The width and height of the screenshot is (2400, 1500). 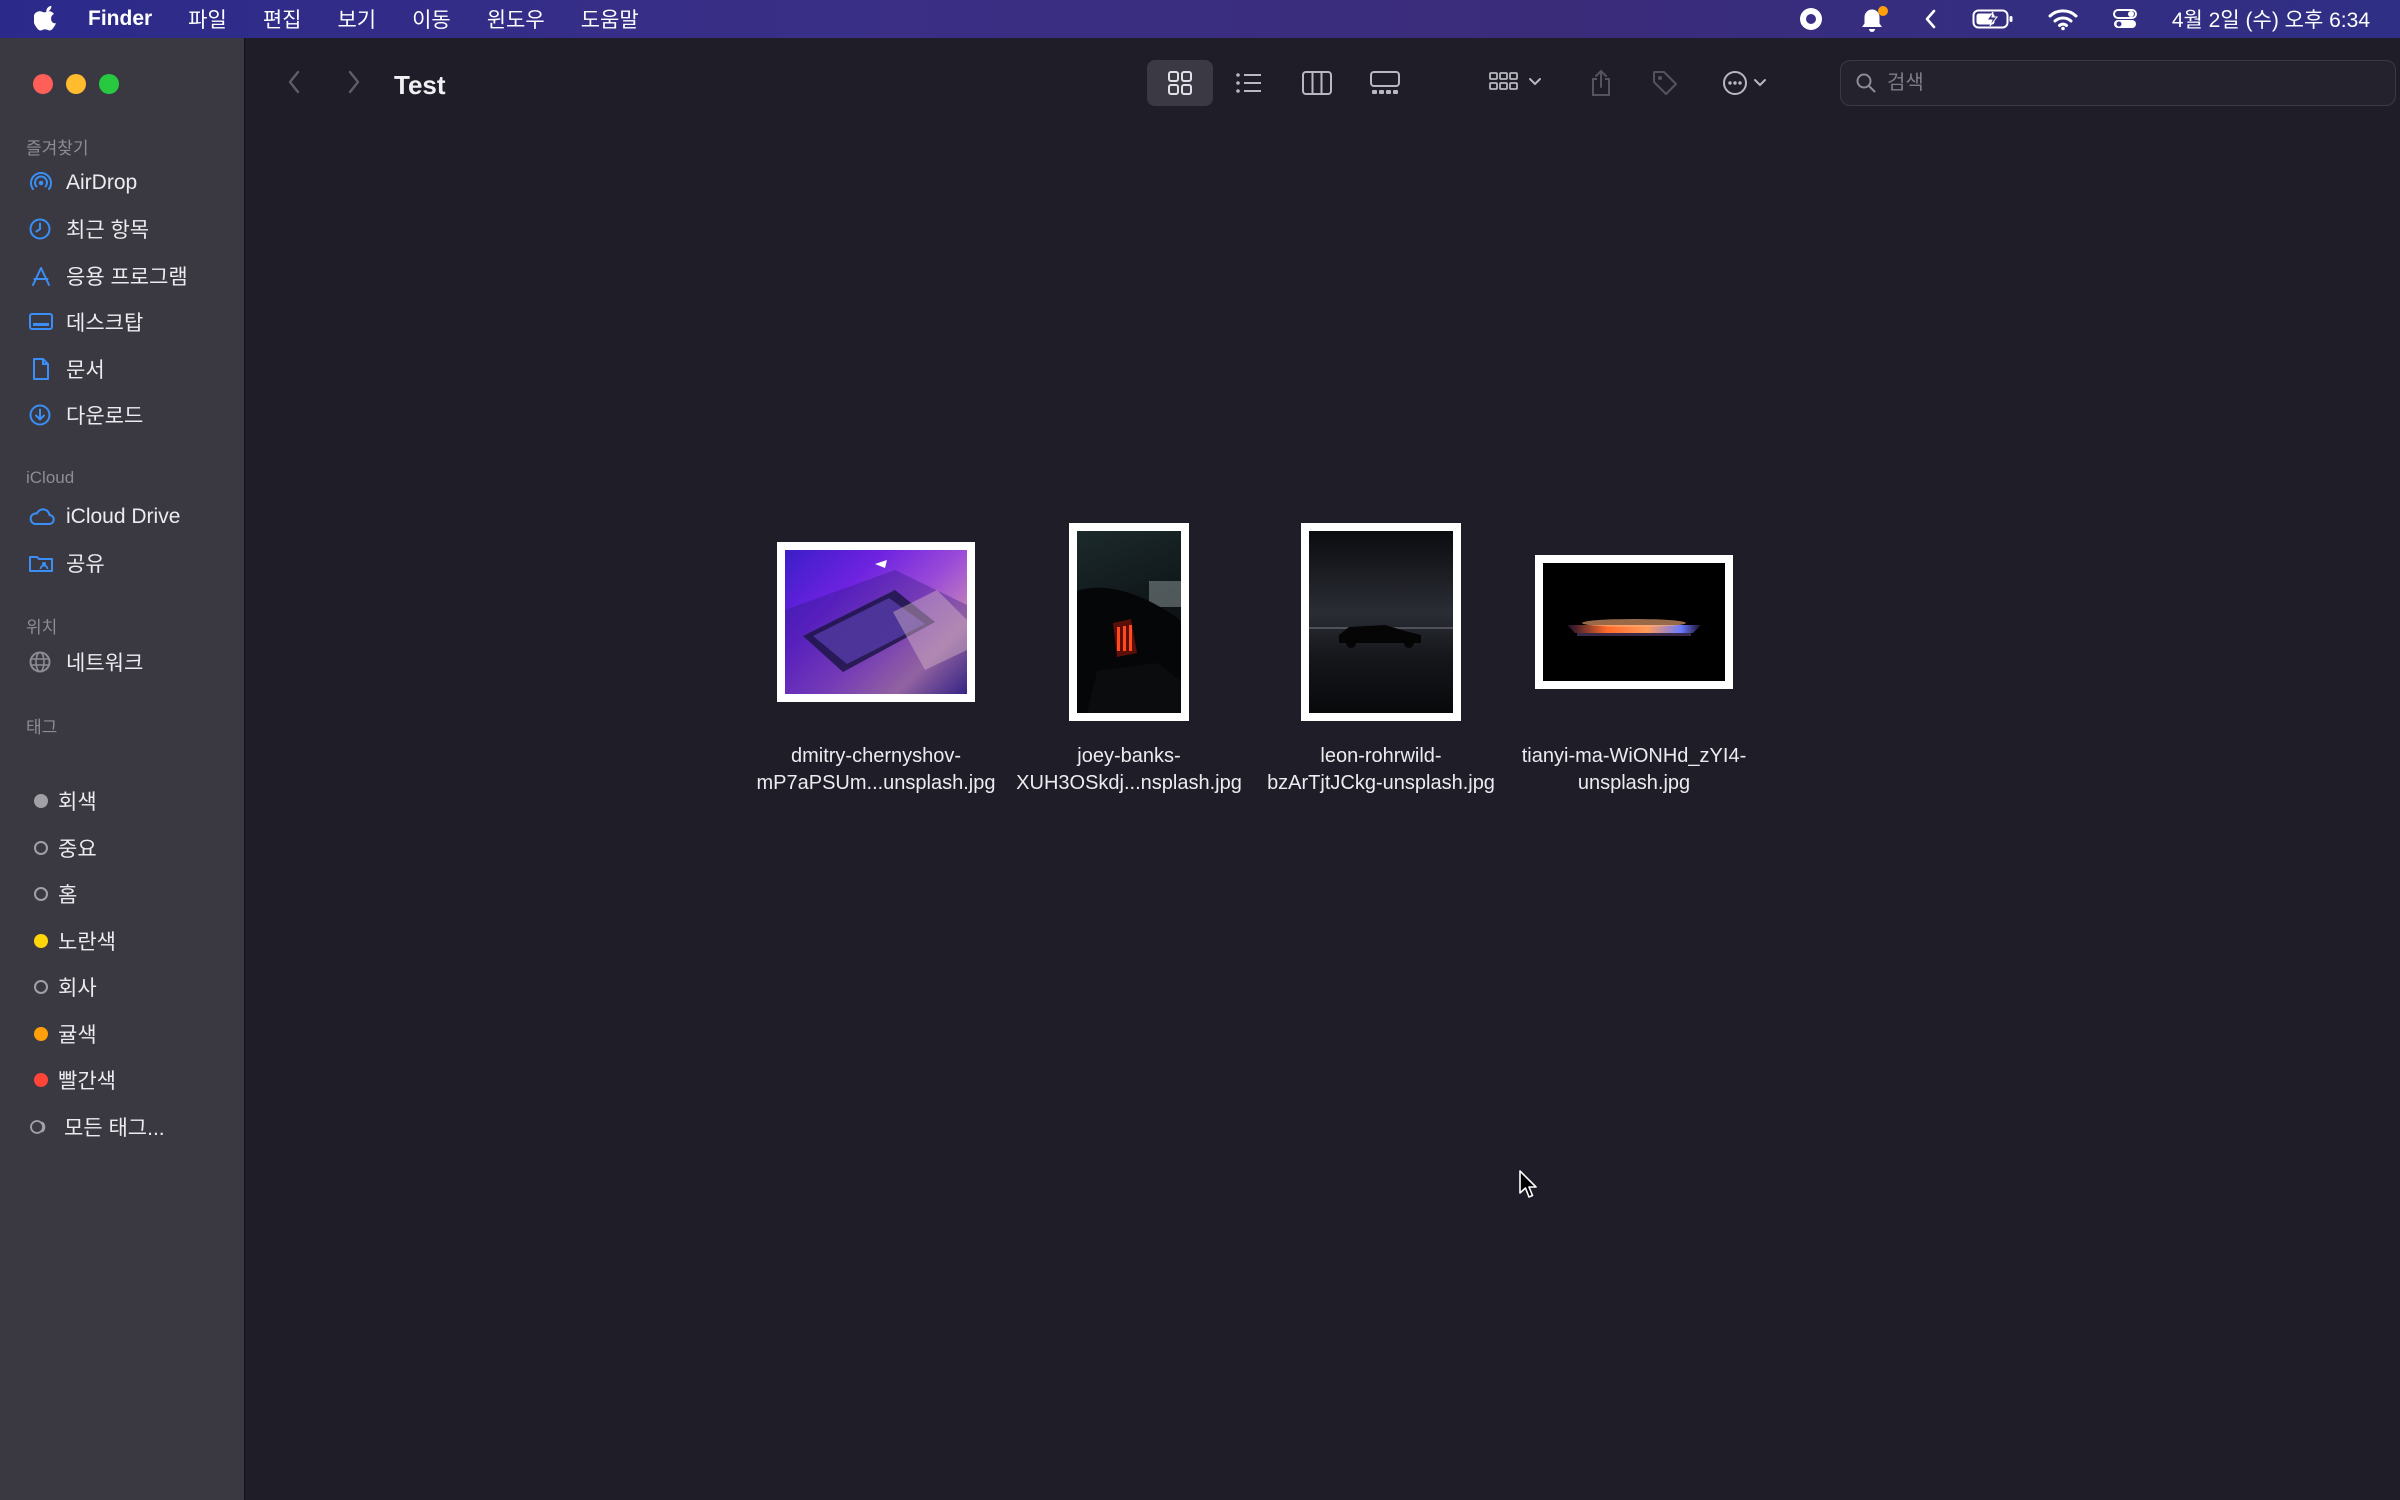 What do you see at coordinates (431, 19) in the screenshot?
I see `menu-go: 이동` at bounding box center [431, 19].